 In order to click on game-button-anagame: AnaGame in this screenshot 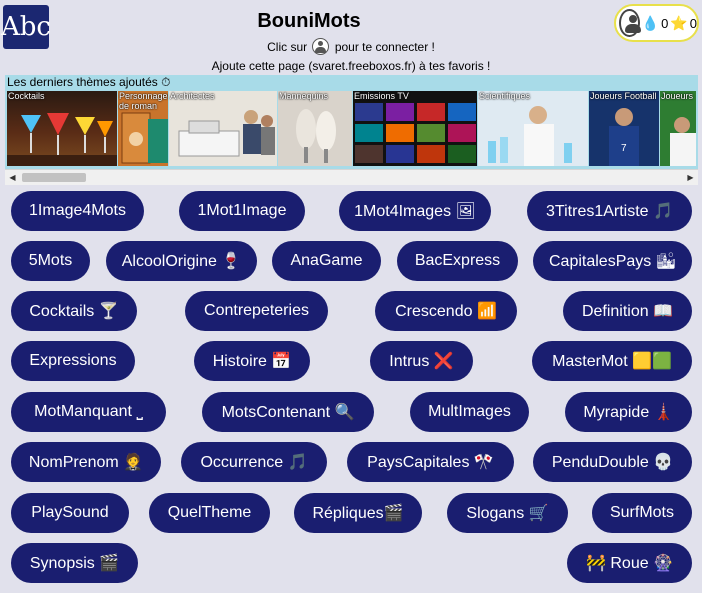, I will do `click(326, 261)`.